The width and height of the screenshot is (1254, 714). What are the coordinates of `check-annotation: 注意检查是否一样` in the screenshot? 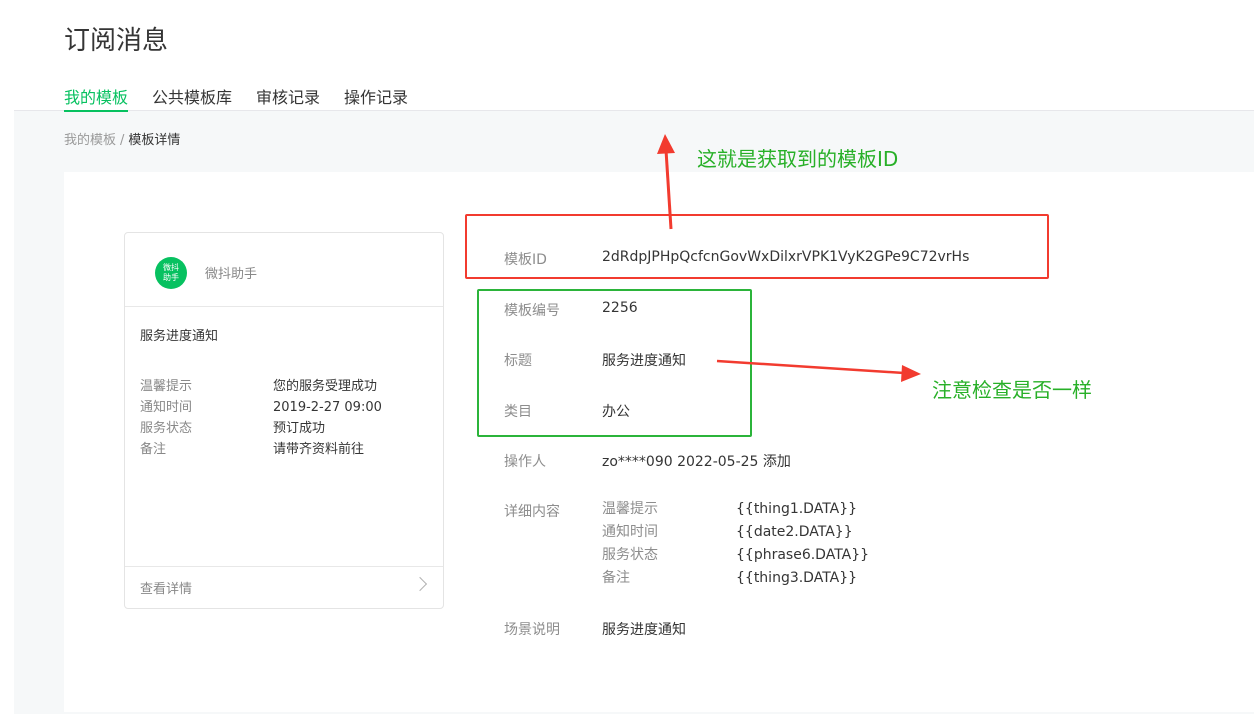 It's located at (1012, 390).